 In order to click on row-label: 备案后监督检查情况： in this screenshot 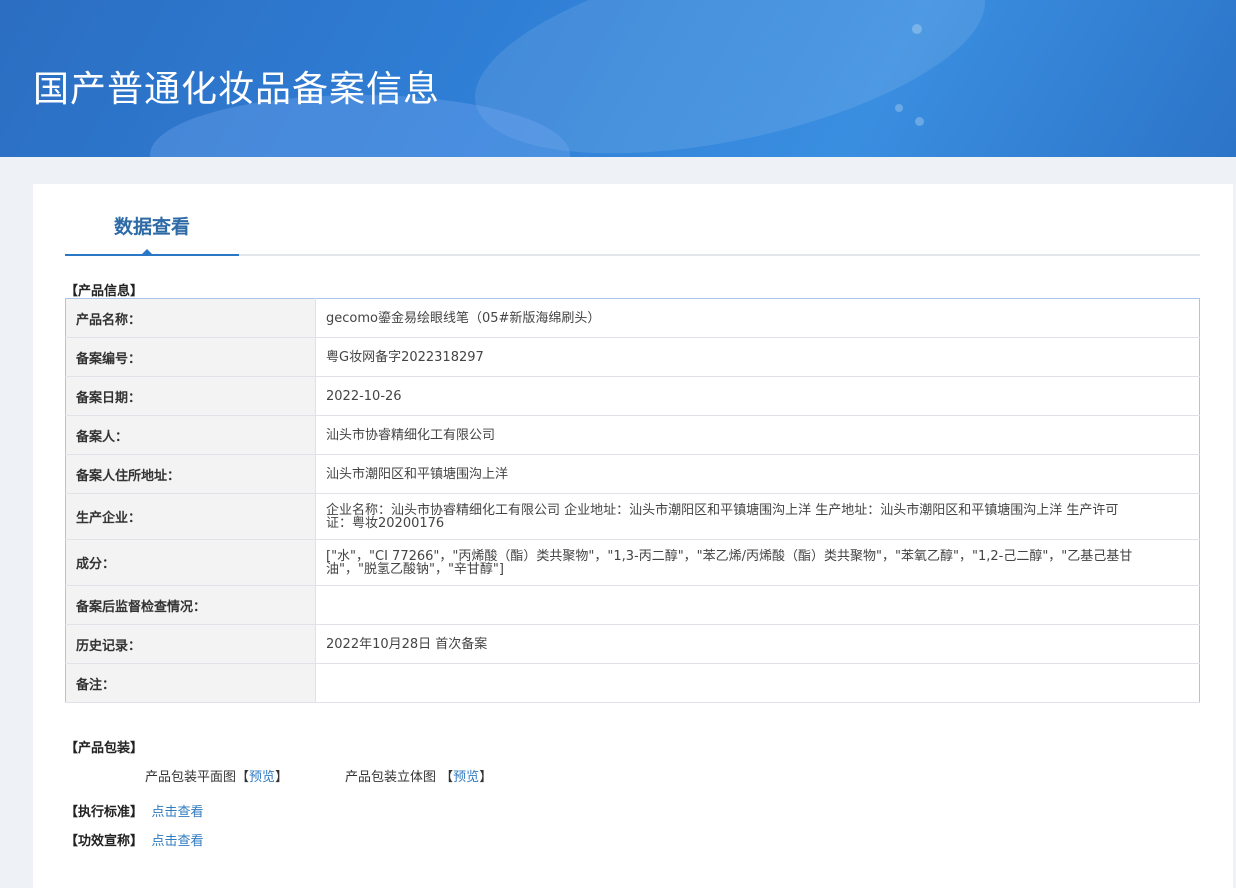, I will do `click(190, 605)`.